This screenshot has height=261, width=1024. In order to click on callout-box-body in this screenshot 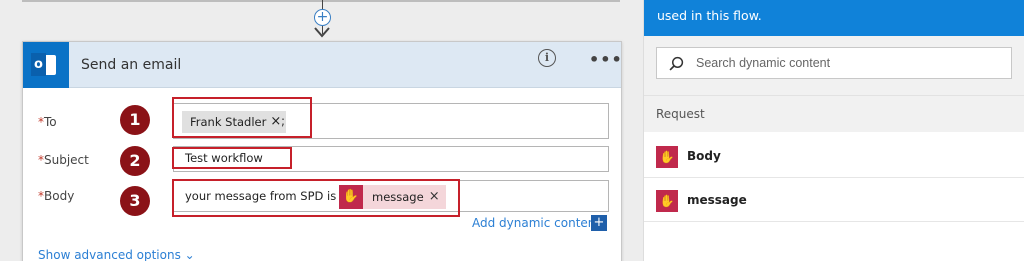, I will do `click(316, 198)`.